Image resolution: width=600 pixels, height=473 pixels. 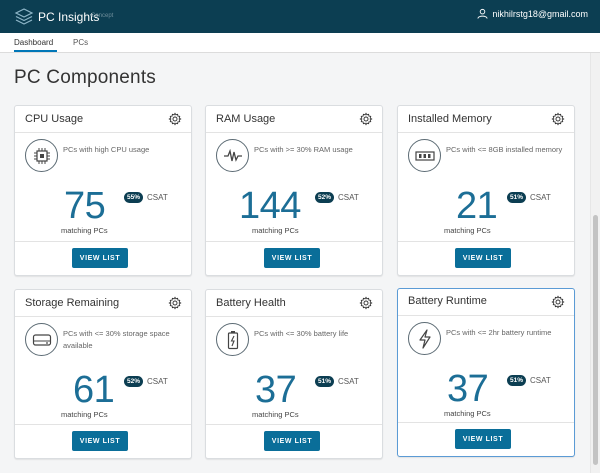 What do you see at coordinates (246, 119) in the screenshot?
I see `card-title: RAM Usage` at bounding box center [246, 119].